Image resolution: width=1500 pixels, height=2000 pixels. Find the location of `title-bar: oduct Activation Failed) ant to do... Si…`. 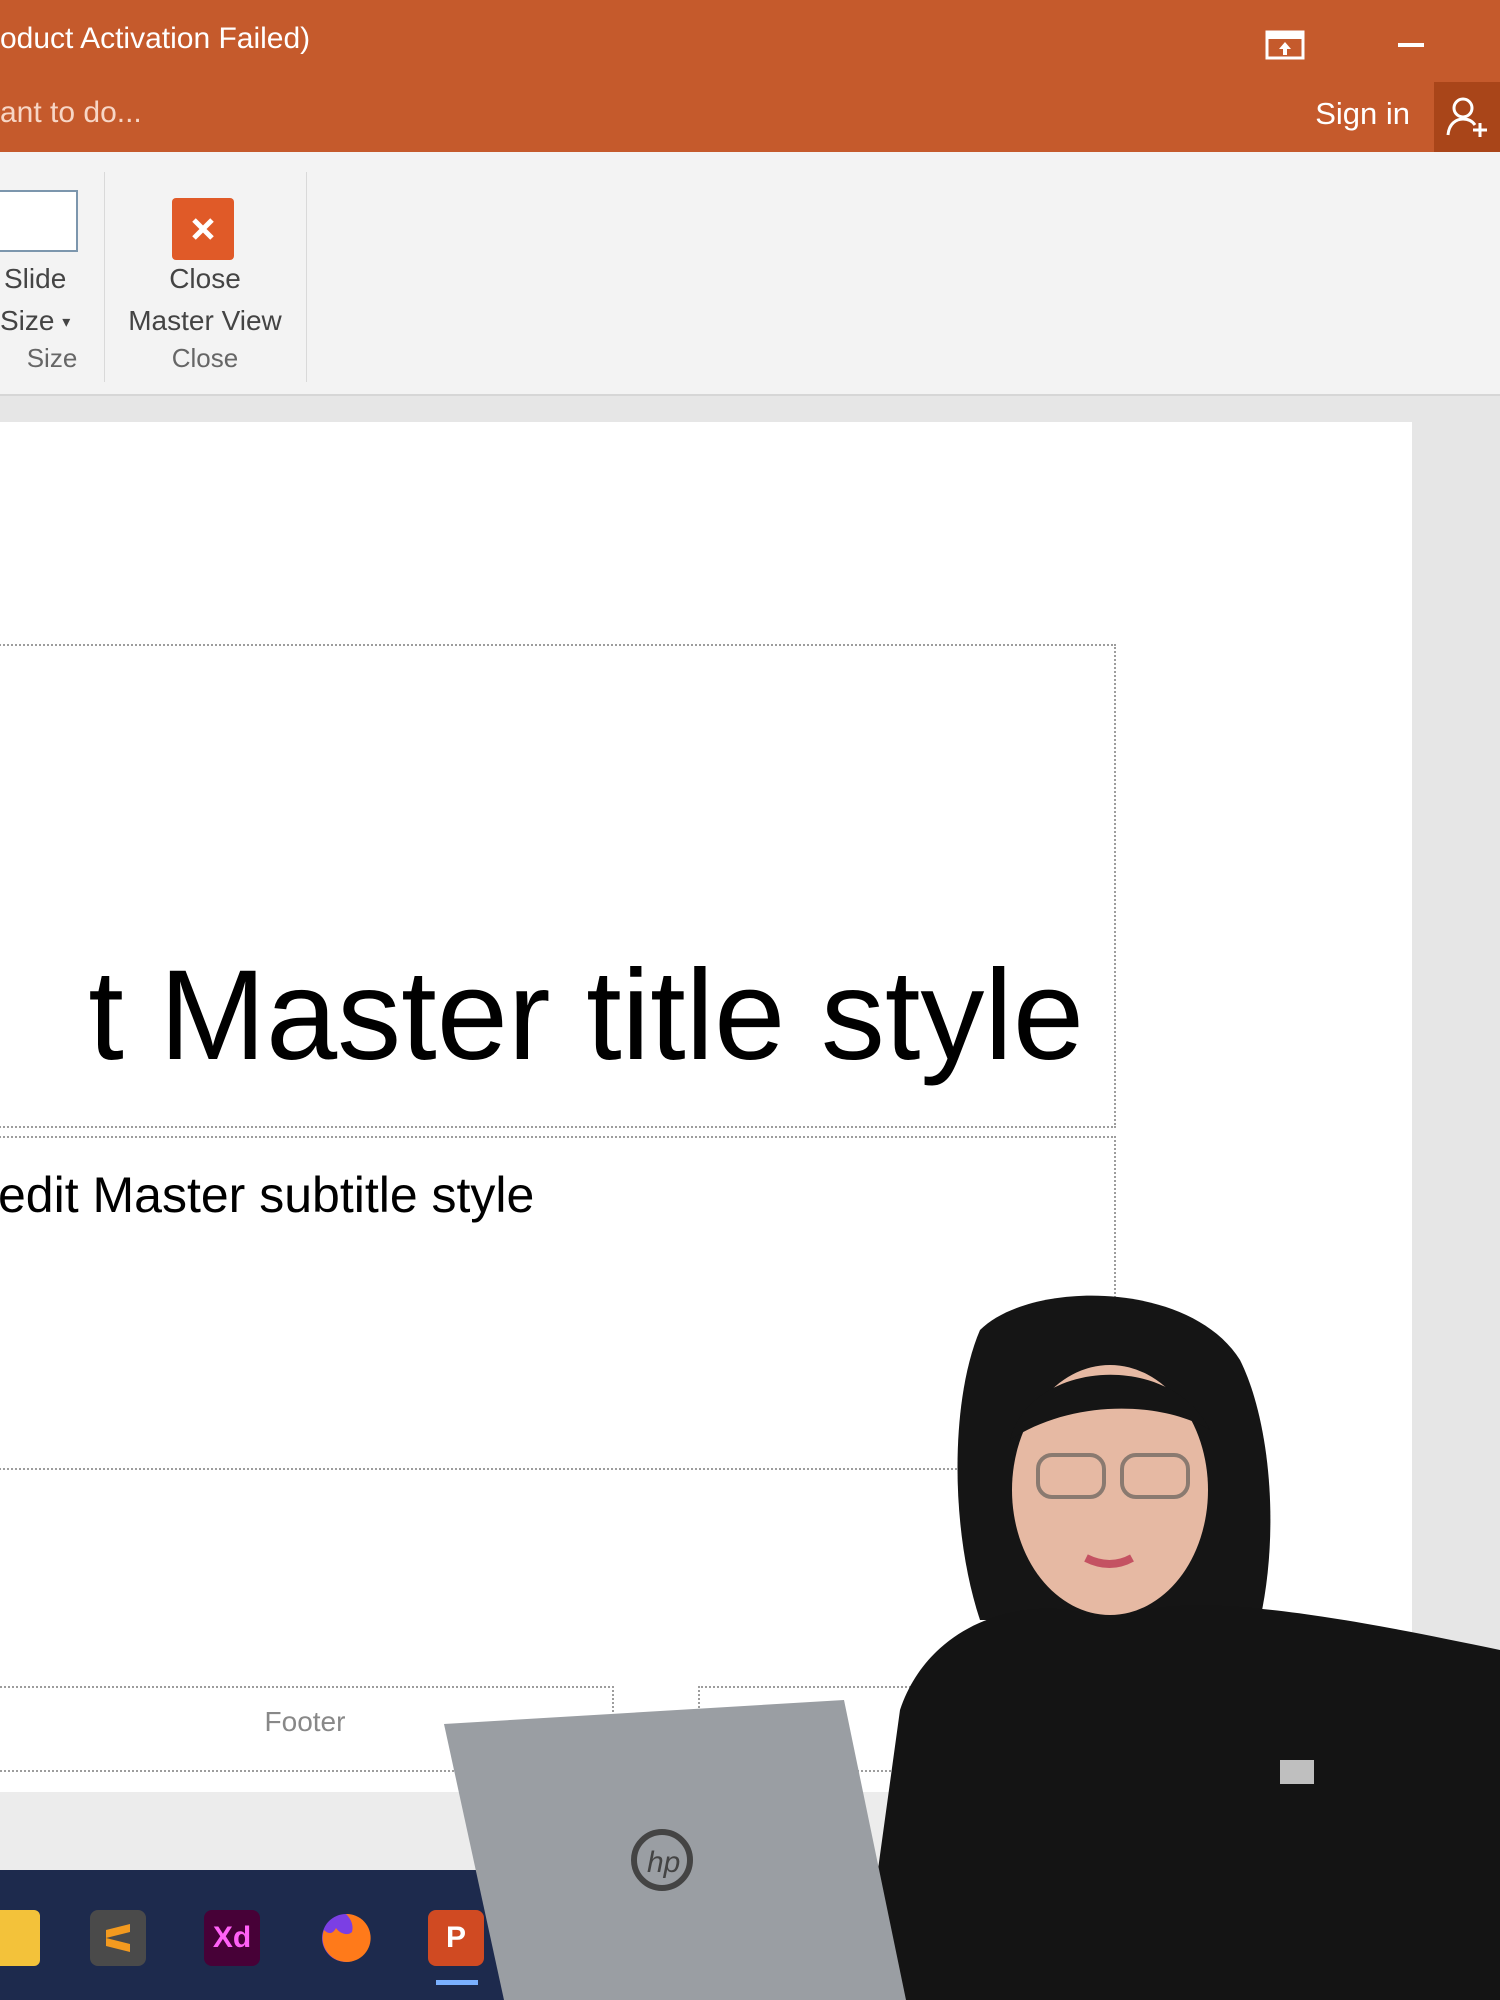

title-bar: oduct Activation Failed) ant to do... Si… is located at coordinates (750, 76).